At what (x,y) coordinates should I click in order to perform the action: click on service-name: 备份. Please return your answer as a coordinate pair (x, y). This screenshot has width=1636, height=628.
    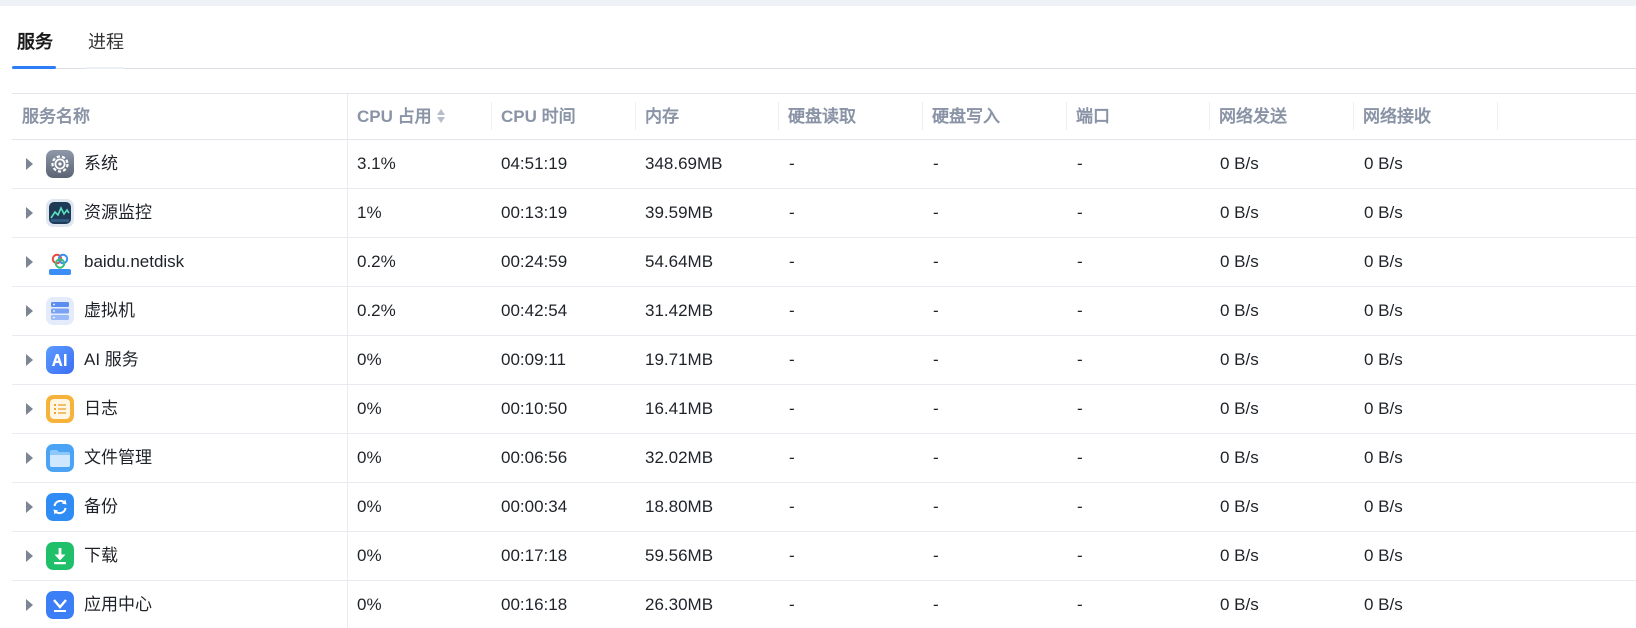
    Looking at the image, I should click on (101, 506).